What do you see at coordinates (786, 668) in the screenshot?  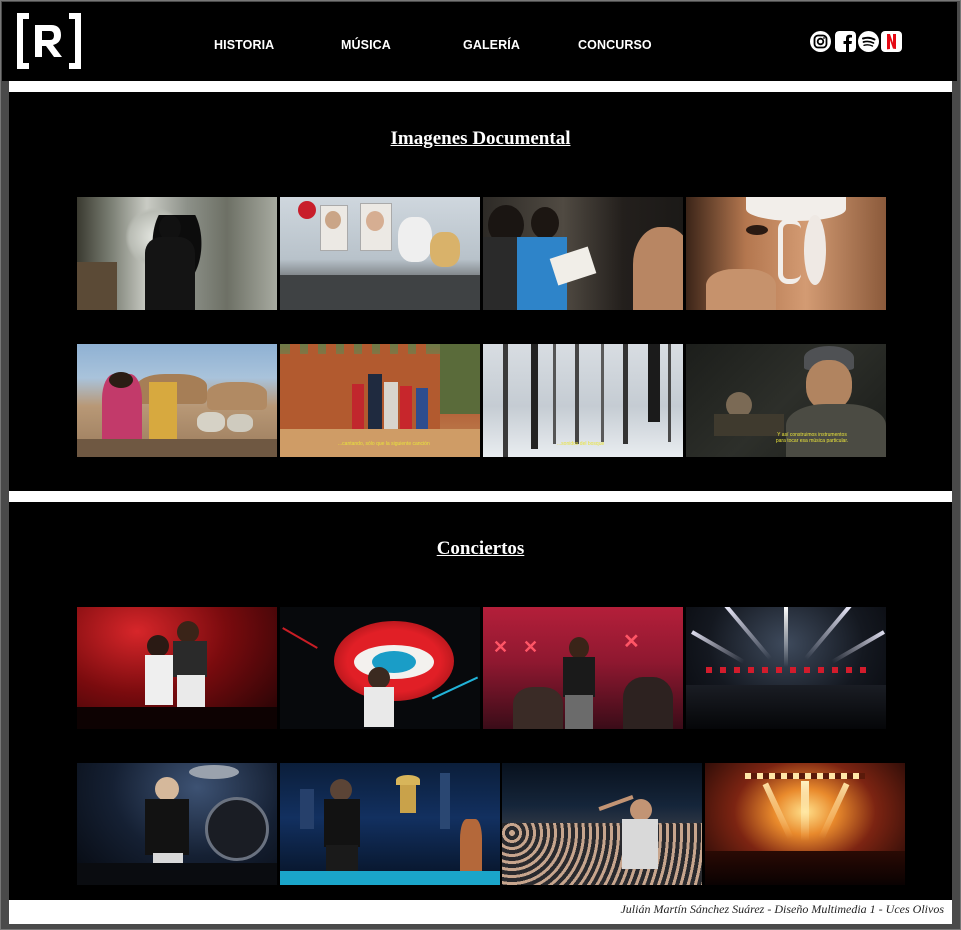 I see `photo-light-beams-crowd` at bounding box center [786, 668].